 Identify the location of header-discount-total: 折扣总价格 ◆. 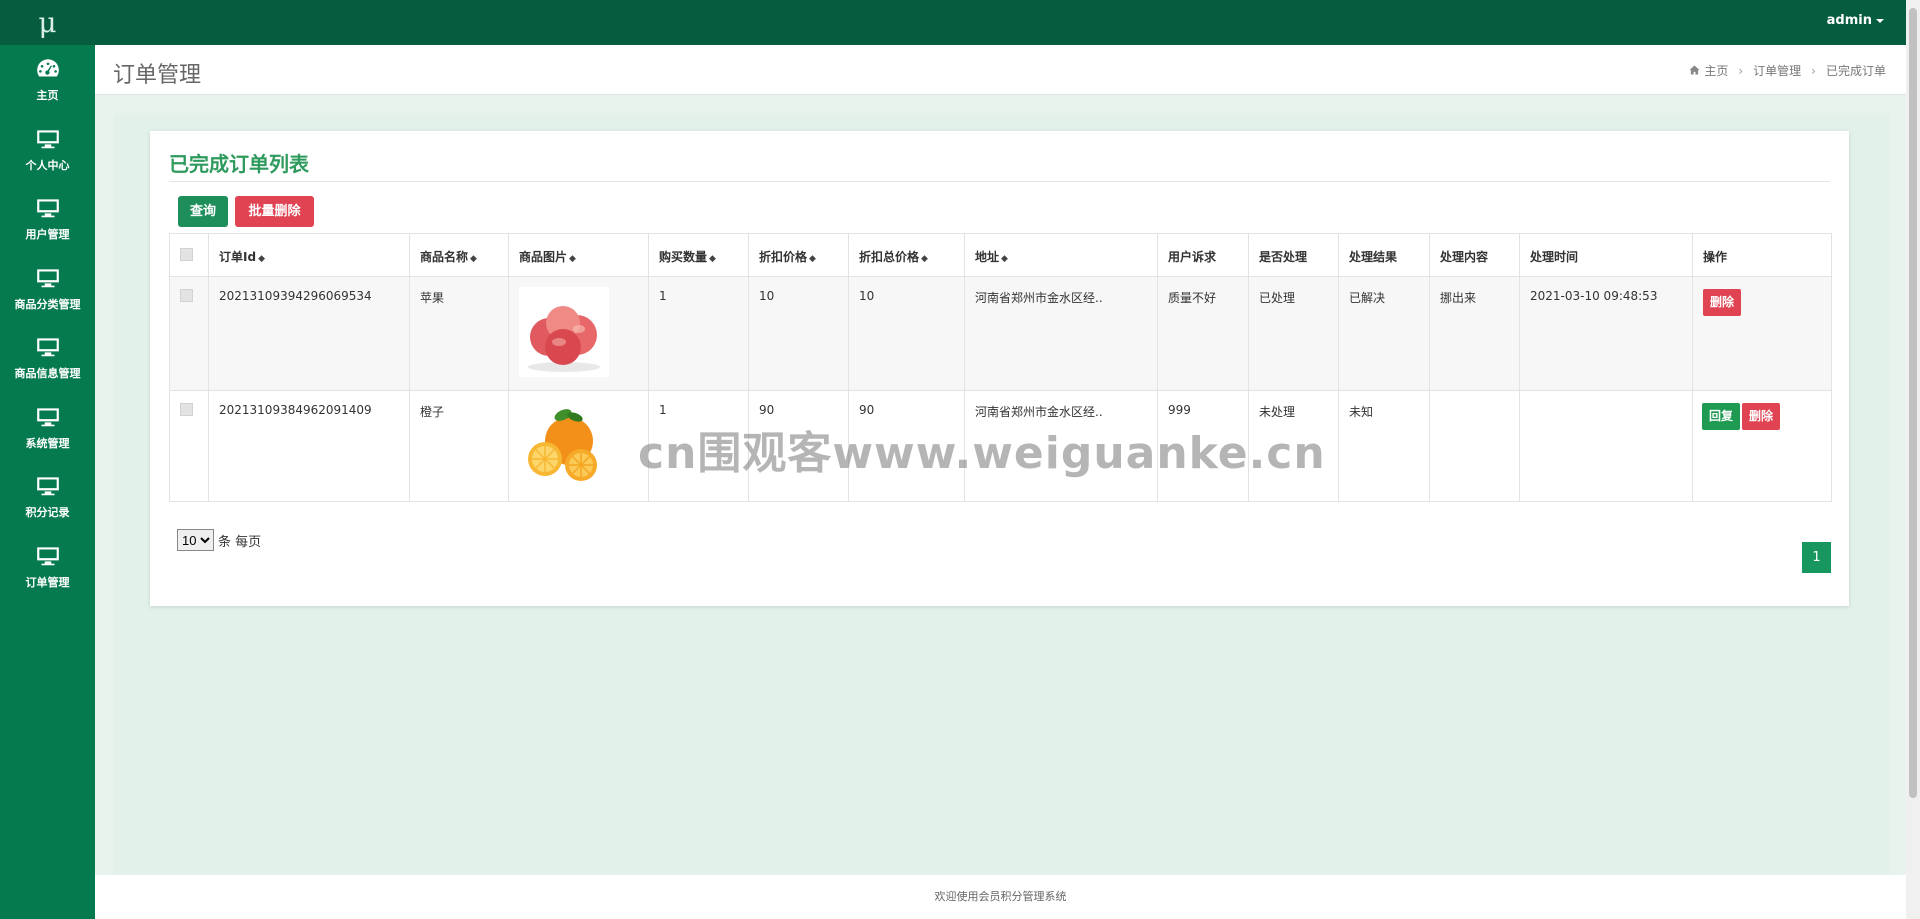
(906, 255).